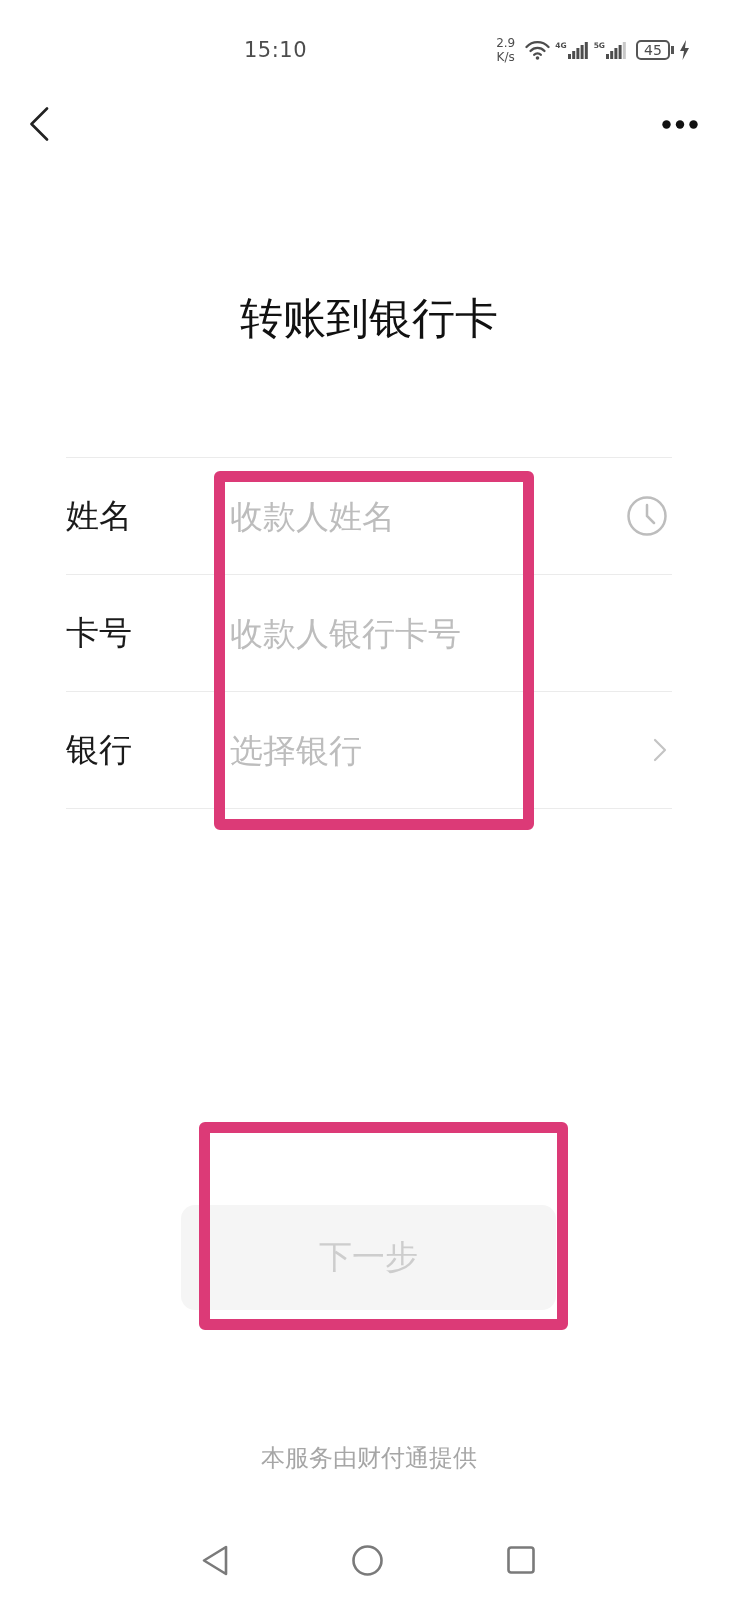  What do you see at coordinates (368, 1458) in the screenshot?
I see `footer-note: 本服务由财付通提供` at bounding box center [368, 1458].